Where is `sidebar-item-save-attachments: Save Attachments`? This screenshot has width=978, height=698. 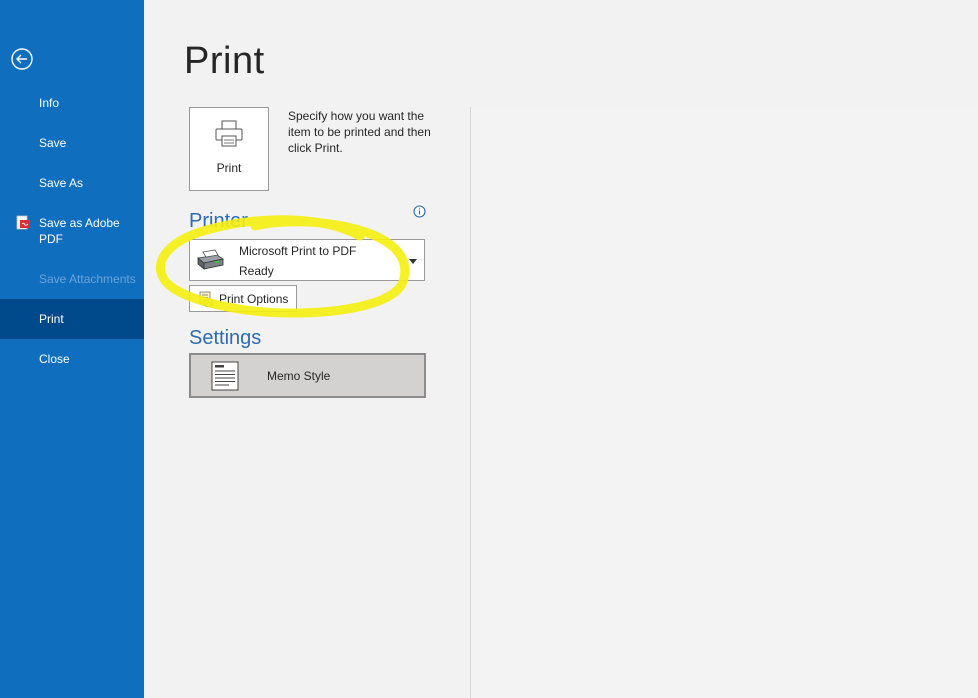
sidebar-item-save-attachments: Save Attachments is located at coordinates (72, 279).